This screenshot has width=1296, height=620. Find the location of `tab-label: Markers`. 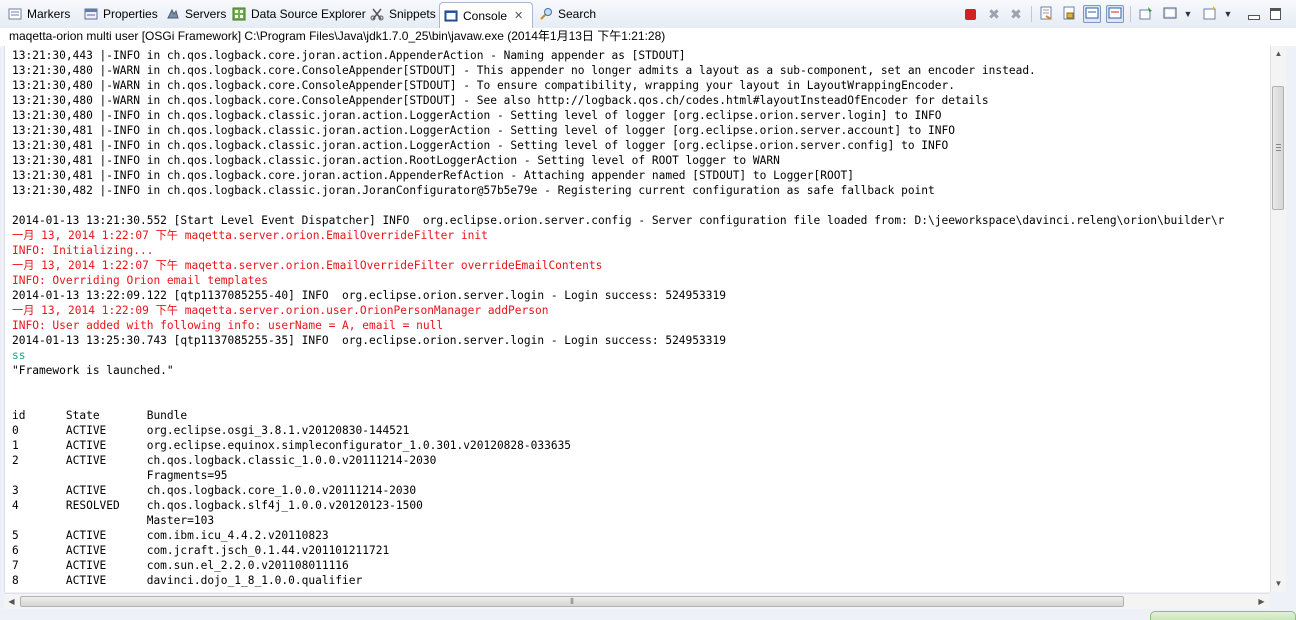

tab-label: Markers is located at coordinates (49, 14).